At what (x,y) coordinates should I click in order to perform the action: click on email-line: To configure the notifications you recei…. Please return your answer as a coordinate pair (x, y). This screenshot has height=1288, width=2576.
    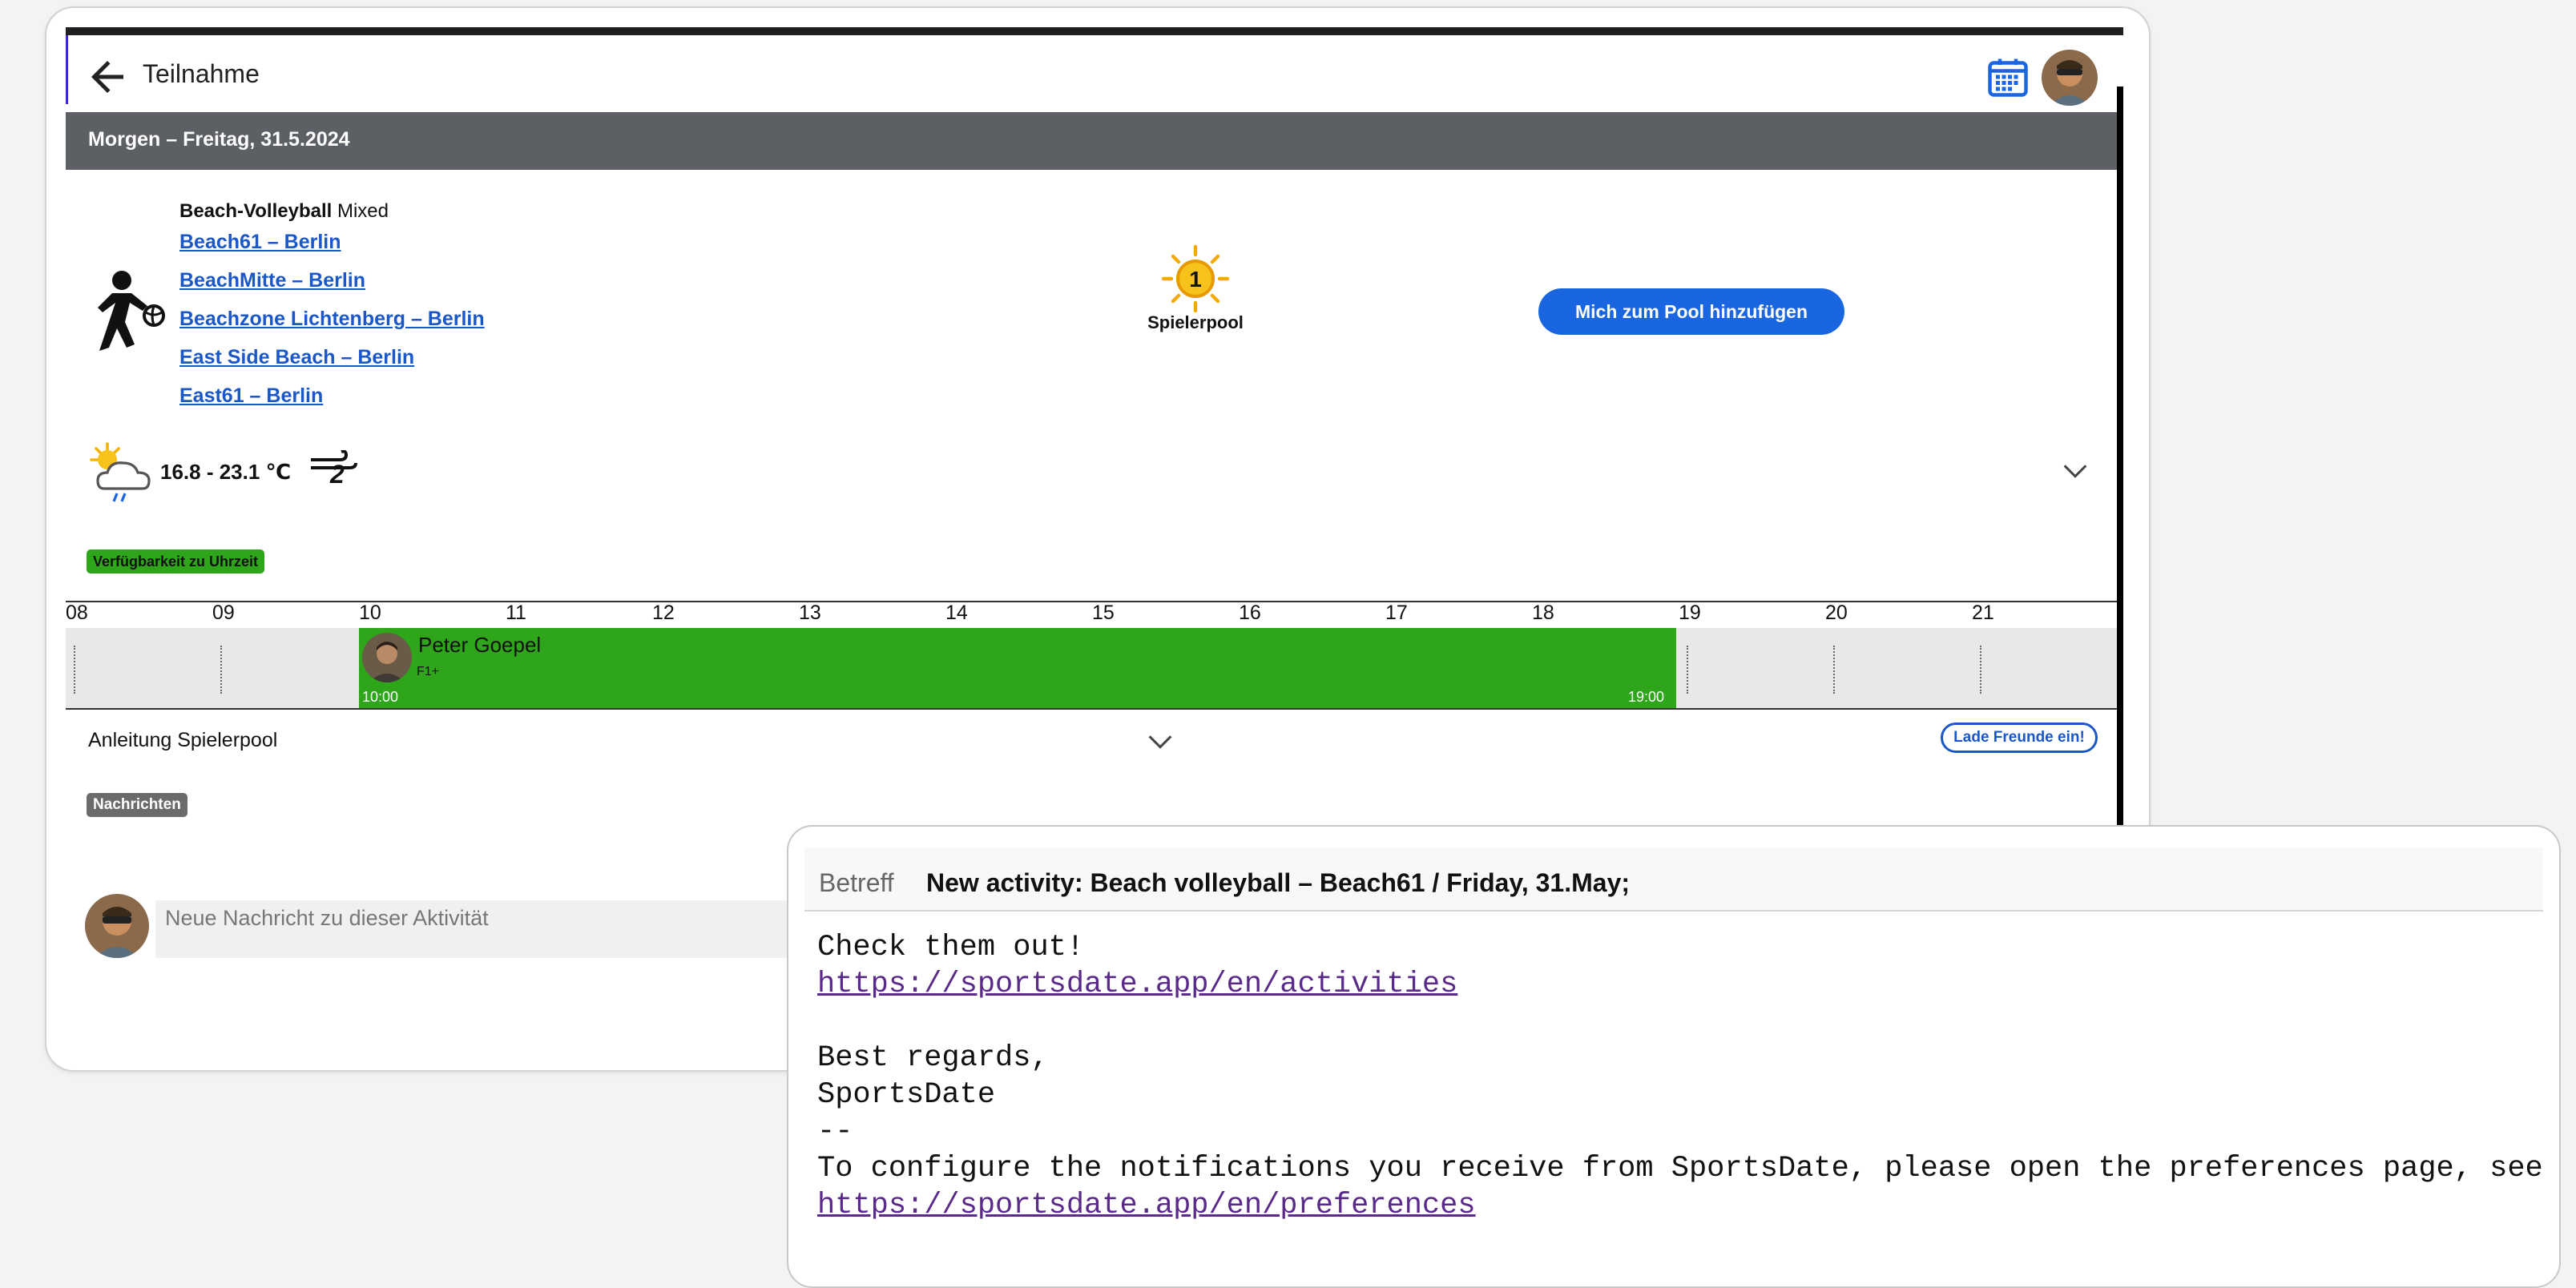
    Looking at the image, I should click on (1680, 1168).